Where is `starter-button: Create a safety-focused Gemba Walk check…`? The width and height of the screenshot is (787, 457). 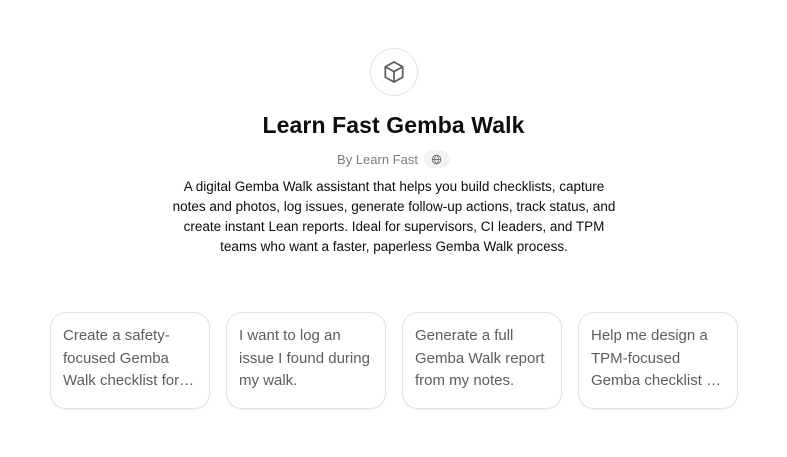
starter-button: Create a safety-focused Gemba Walk check… is located at coordinates (130, 360).